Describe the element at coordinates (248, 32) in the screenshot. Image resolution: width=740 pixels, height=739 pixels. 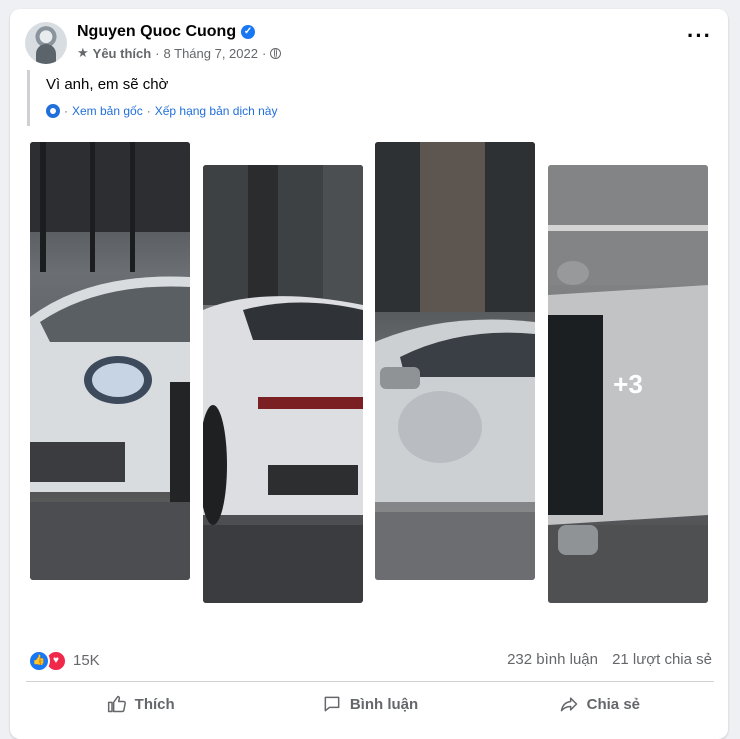
I see `verified-badge-icon: ✓` at that location.